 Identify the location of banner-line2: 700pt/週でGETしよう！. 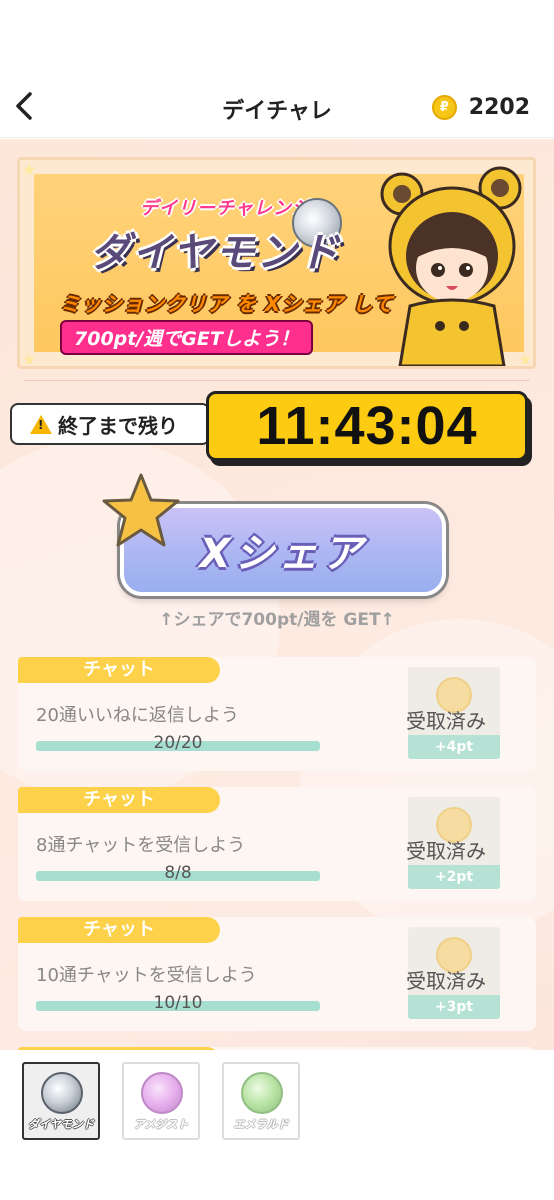
(186, 337).